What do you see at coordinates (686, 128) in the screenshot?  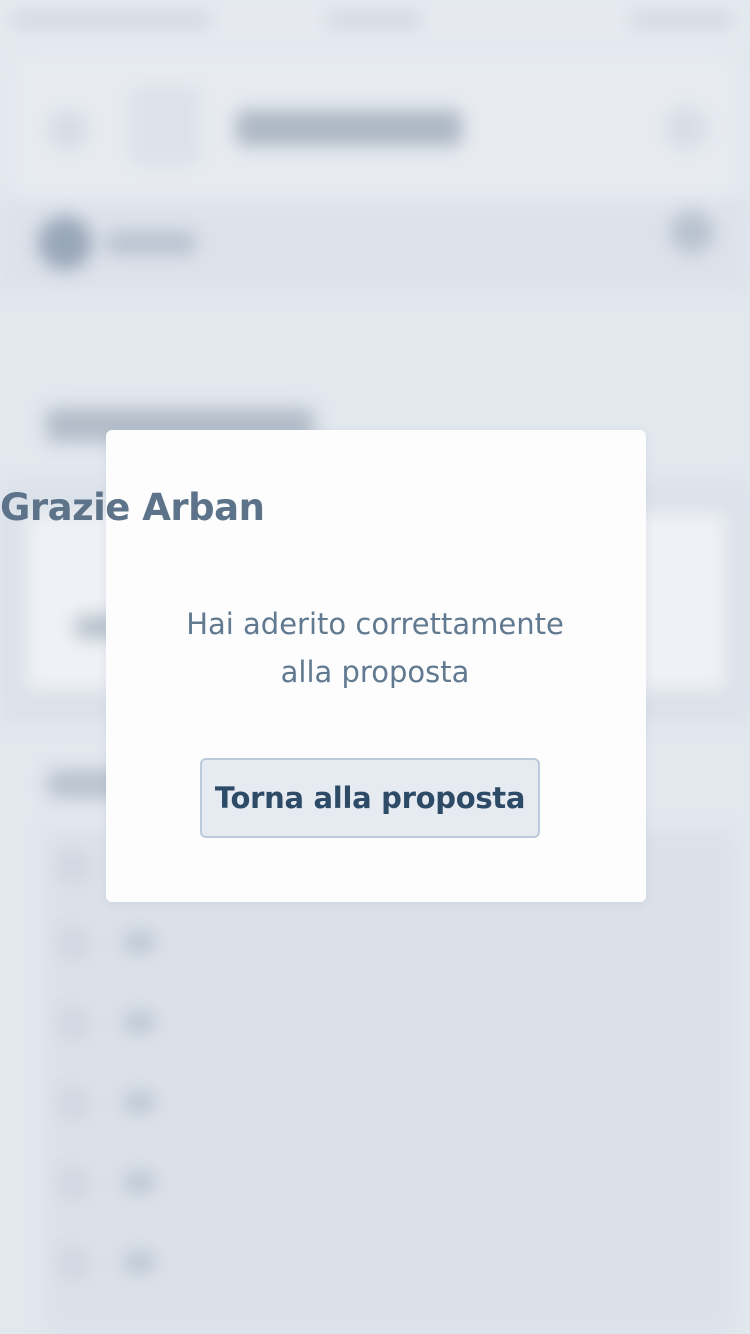 I see `header-action-icon` at bounding box center [686, 128].